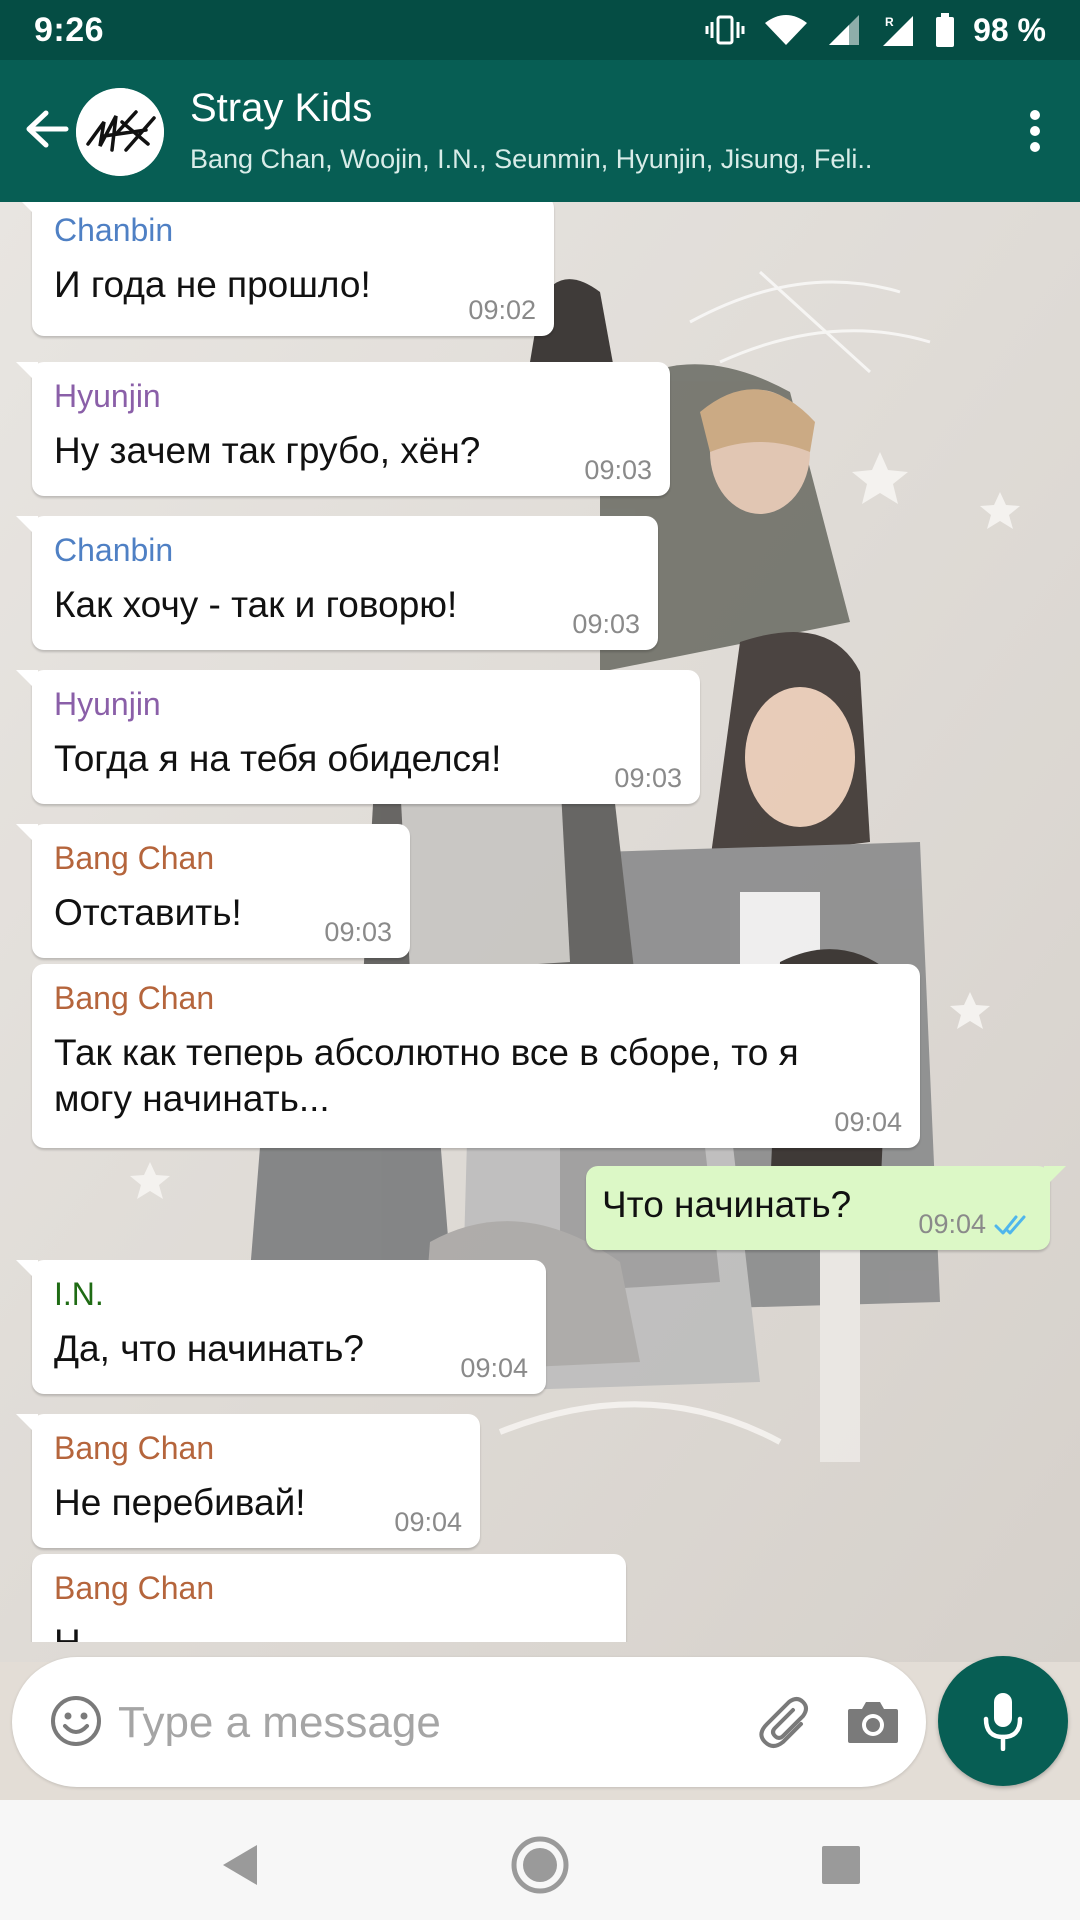 This screenshot has height=1920, width=1080. What do you see at coordinates (889, 22) in the screenshot?
I see `svg-text: R` at bounding box center [889, 22].